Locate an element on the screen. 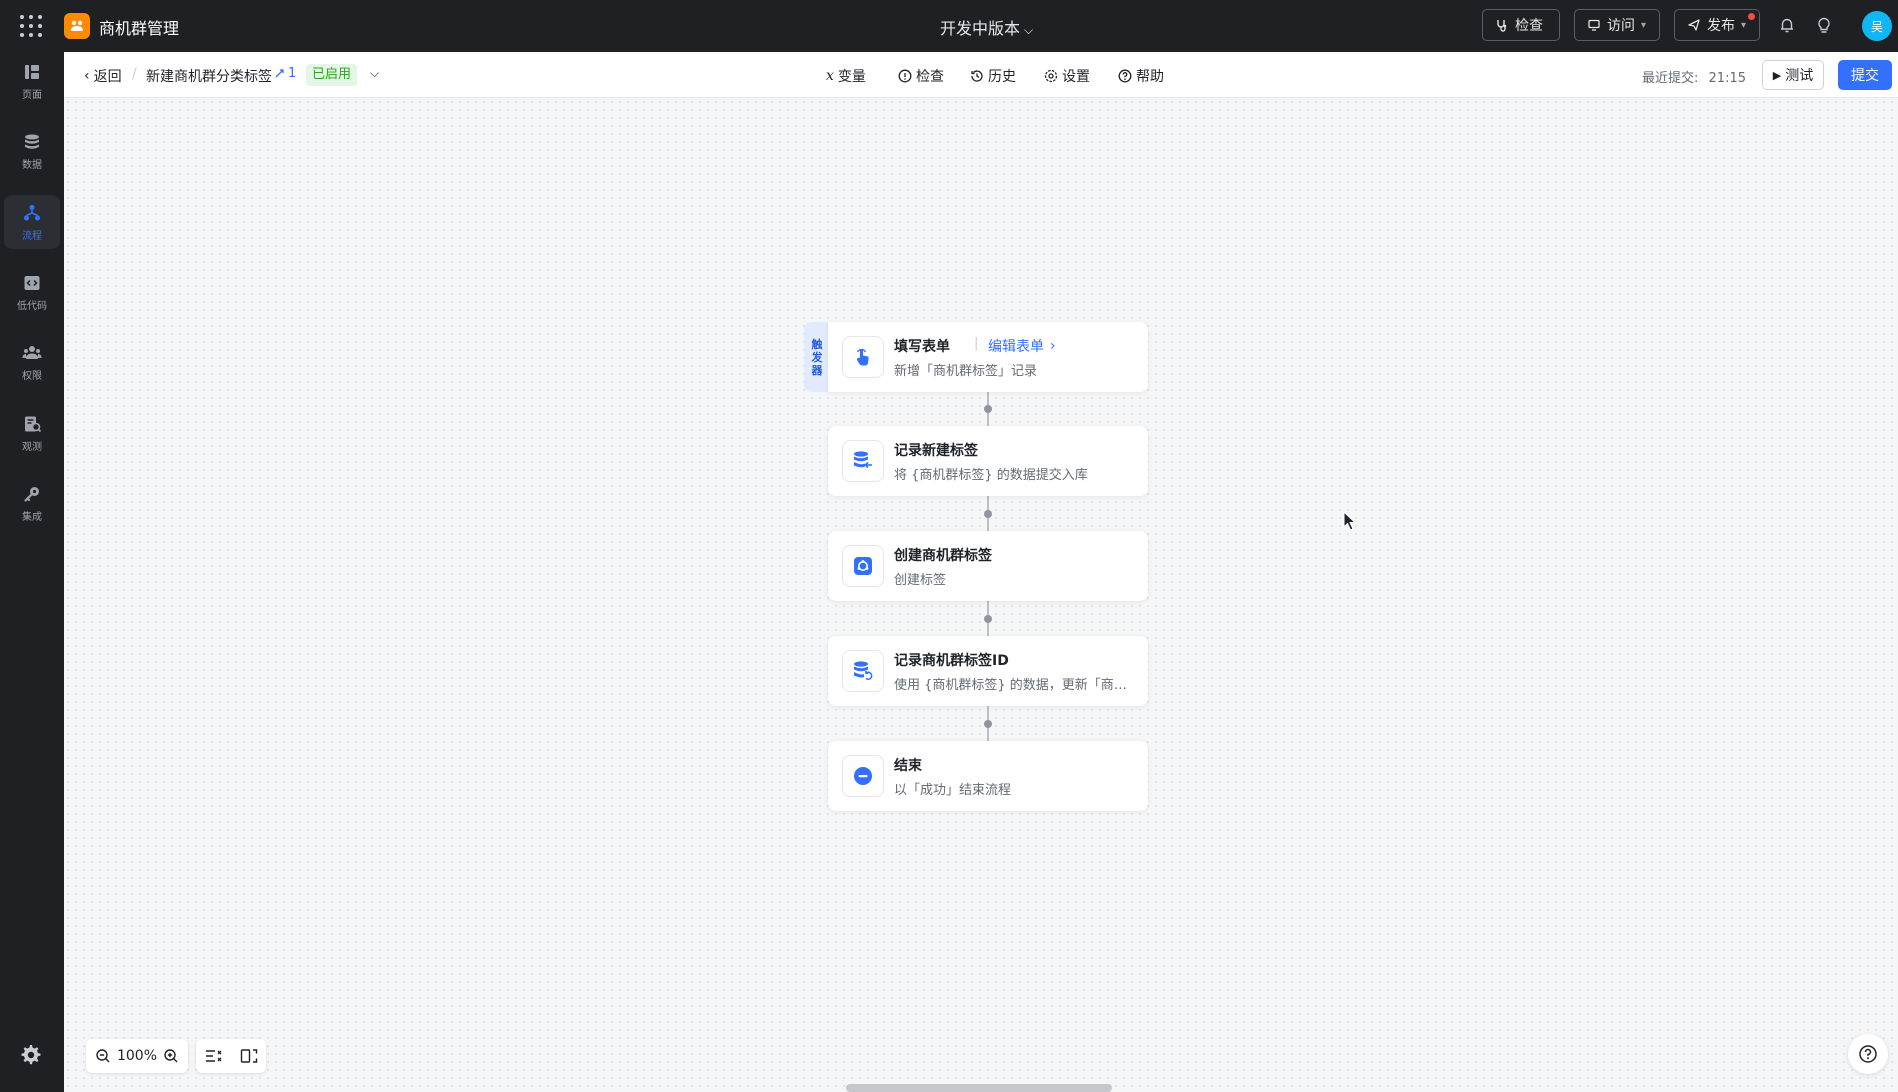  tool-label: 变量 is located at coordinates (851, 77).